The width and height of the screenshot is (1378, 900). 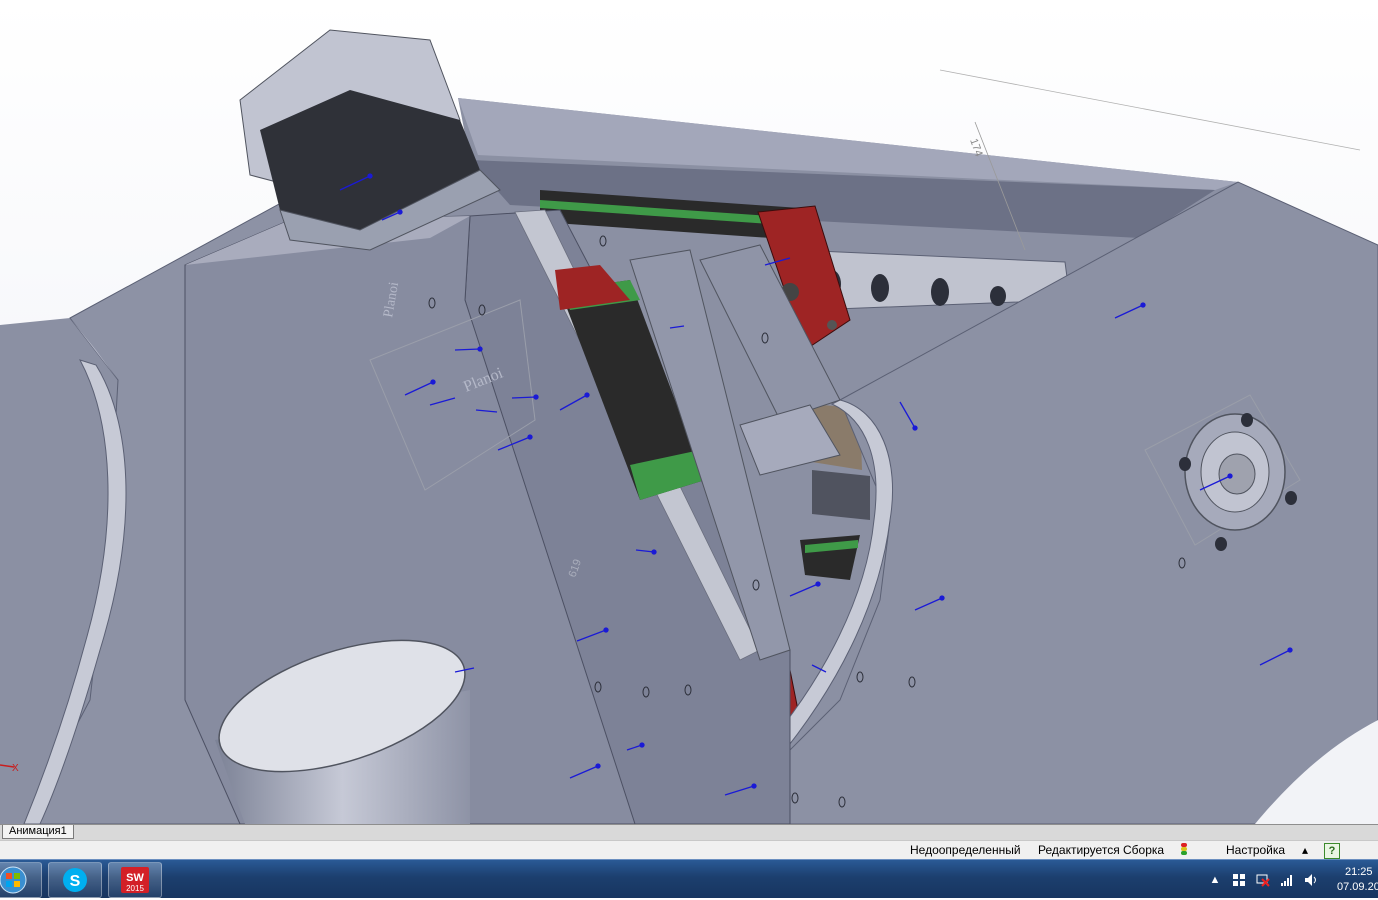 I want to click on windows-taskbar: S SW 2015 ▲ 21:25 07.09.20, so click(x=689, y=878).